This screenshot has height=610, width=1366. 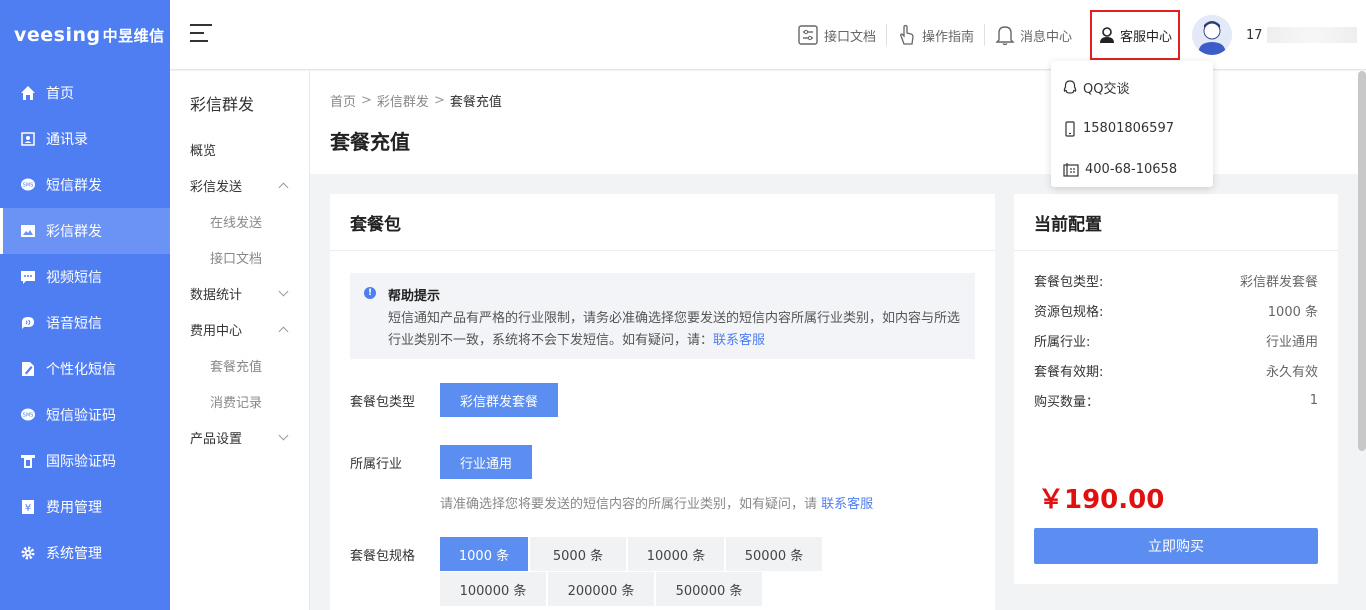 What do you see at coordinates (85, 93) in the screenshot?
I see `nav-item-0: 首页` at bounding box center [85, 93].